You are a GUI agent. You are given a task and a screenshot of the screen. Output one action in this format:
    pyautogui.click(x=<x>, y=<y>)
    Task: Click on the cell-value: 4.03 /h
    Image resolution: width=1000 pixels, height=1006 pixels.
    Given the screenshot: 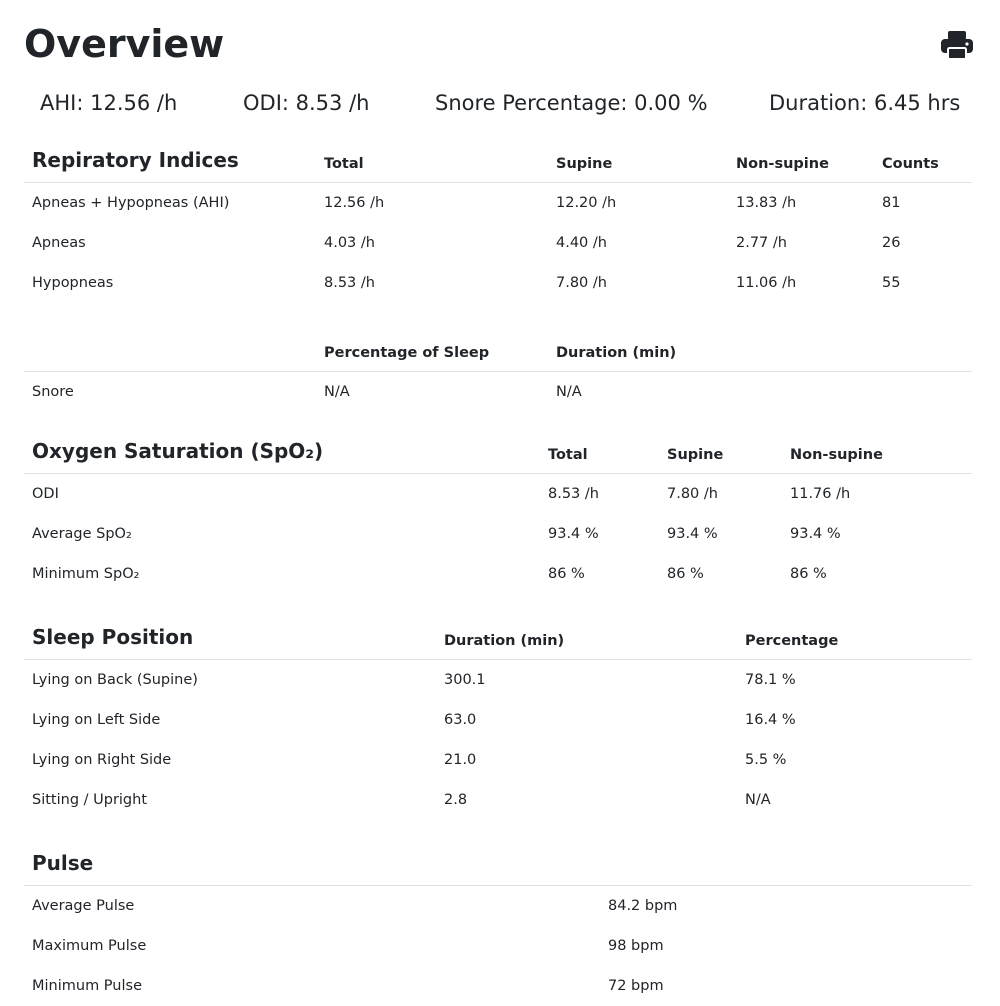 What is the action you would take?
    pyautogui.click(x=349, y=243)
    